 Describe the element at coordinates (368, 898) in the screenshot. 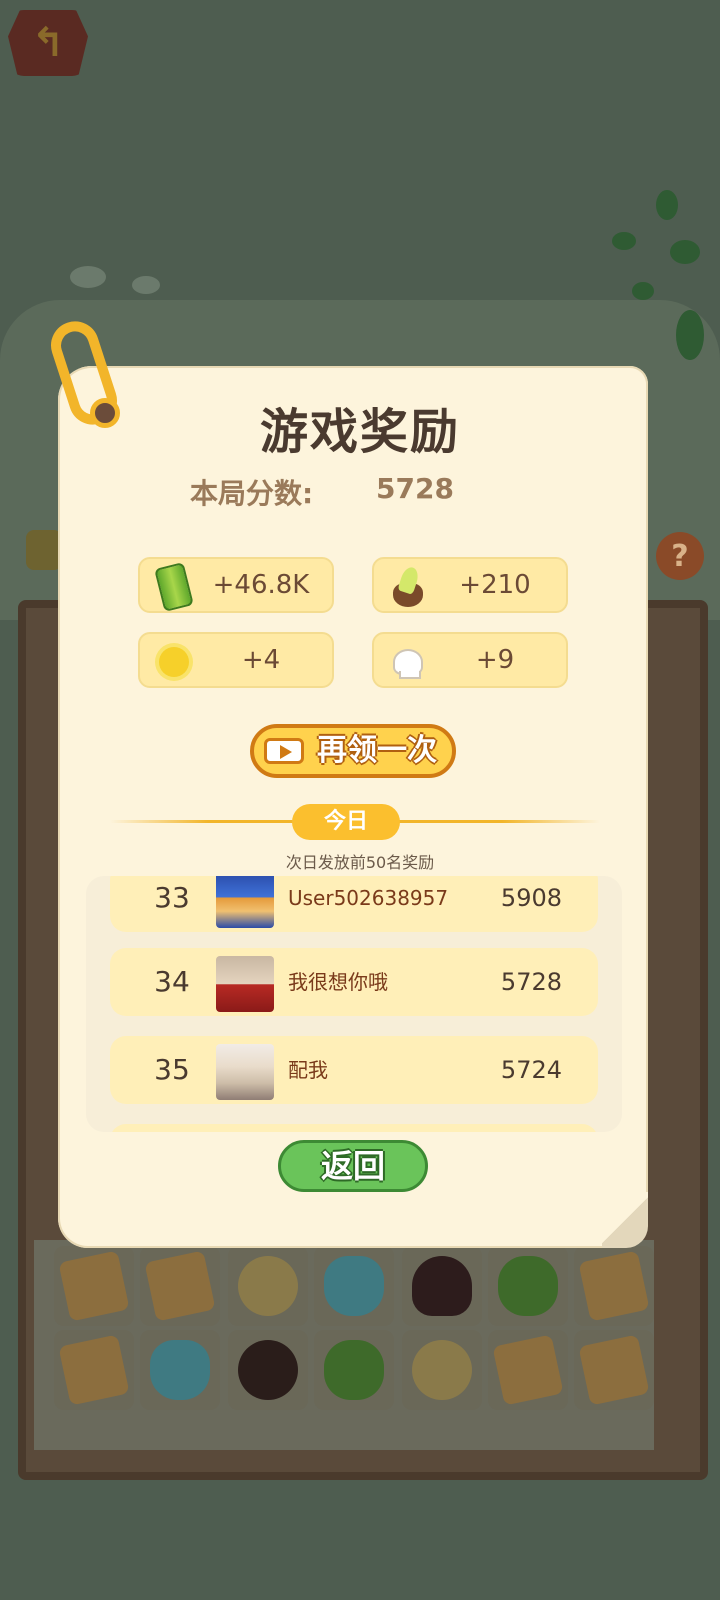

I see `player-name: User502638957` at that location.